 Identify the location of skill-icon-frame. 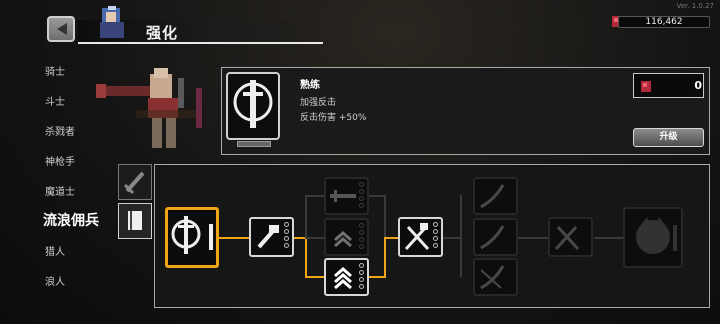
(253, 106).